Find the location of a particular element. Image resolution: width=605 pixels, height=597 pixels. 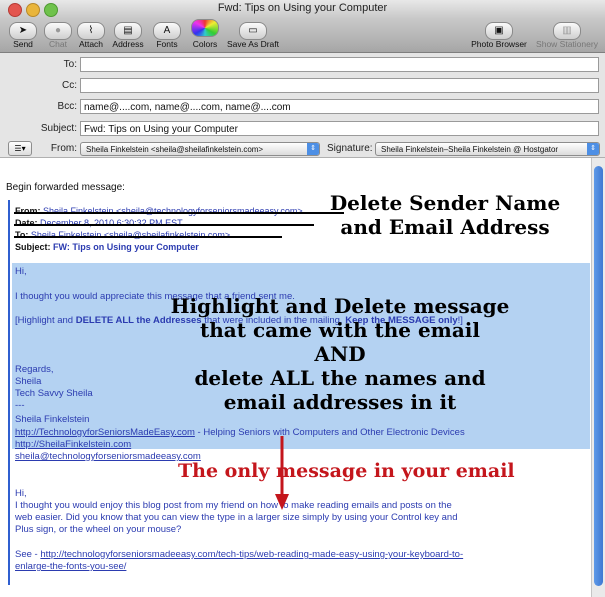

colors-button: Colors is located at coordinates (205, 34).